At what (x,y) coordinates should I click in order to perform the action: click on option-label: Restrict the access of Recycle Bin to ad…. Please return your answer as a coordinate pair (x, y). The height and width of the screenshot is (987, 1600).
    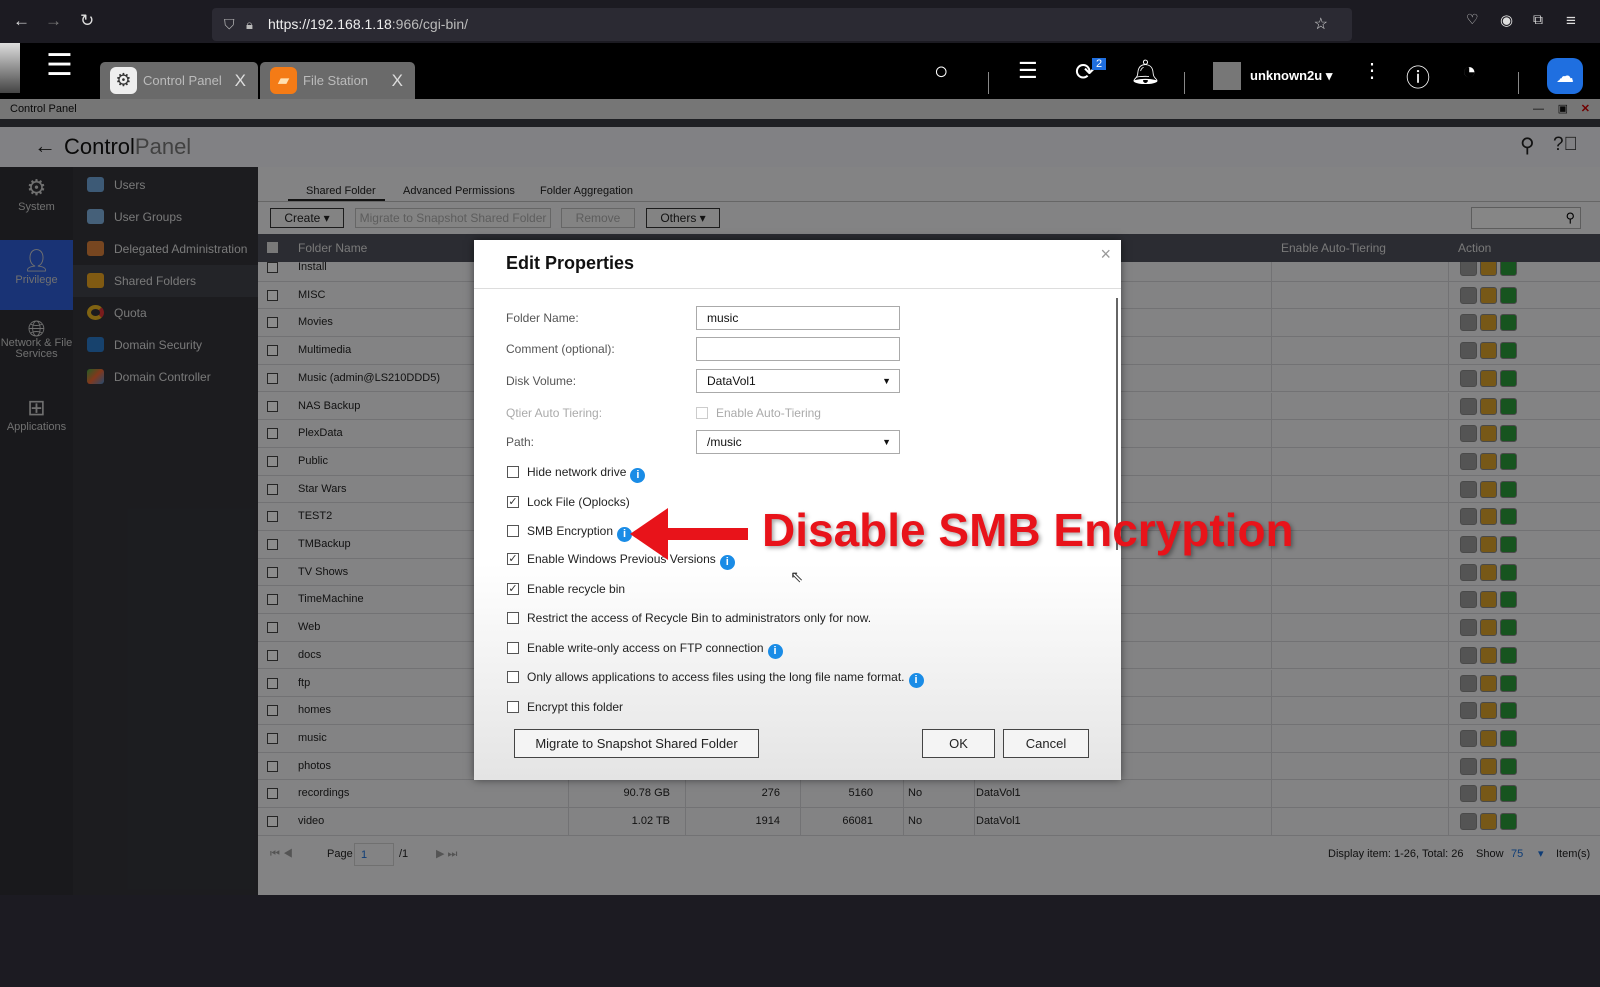
    Looking at the image, I should click on (699, 618).